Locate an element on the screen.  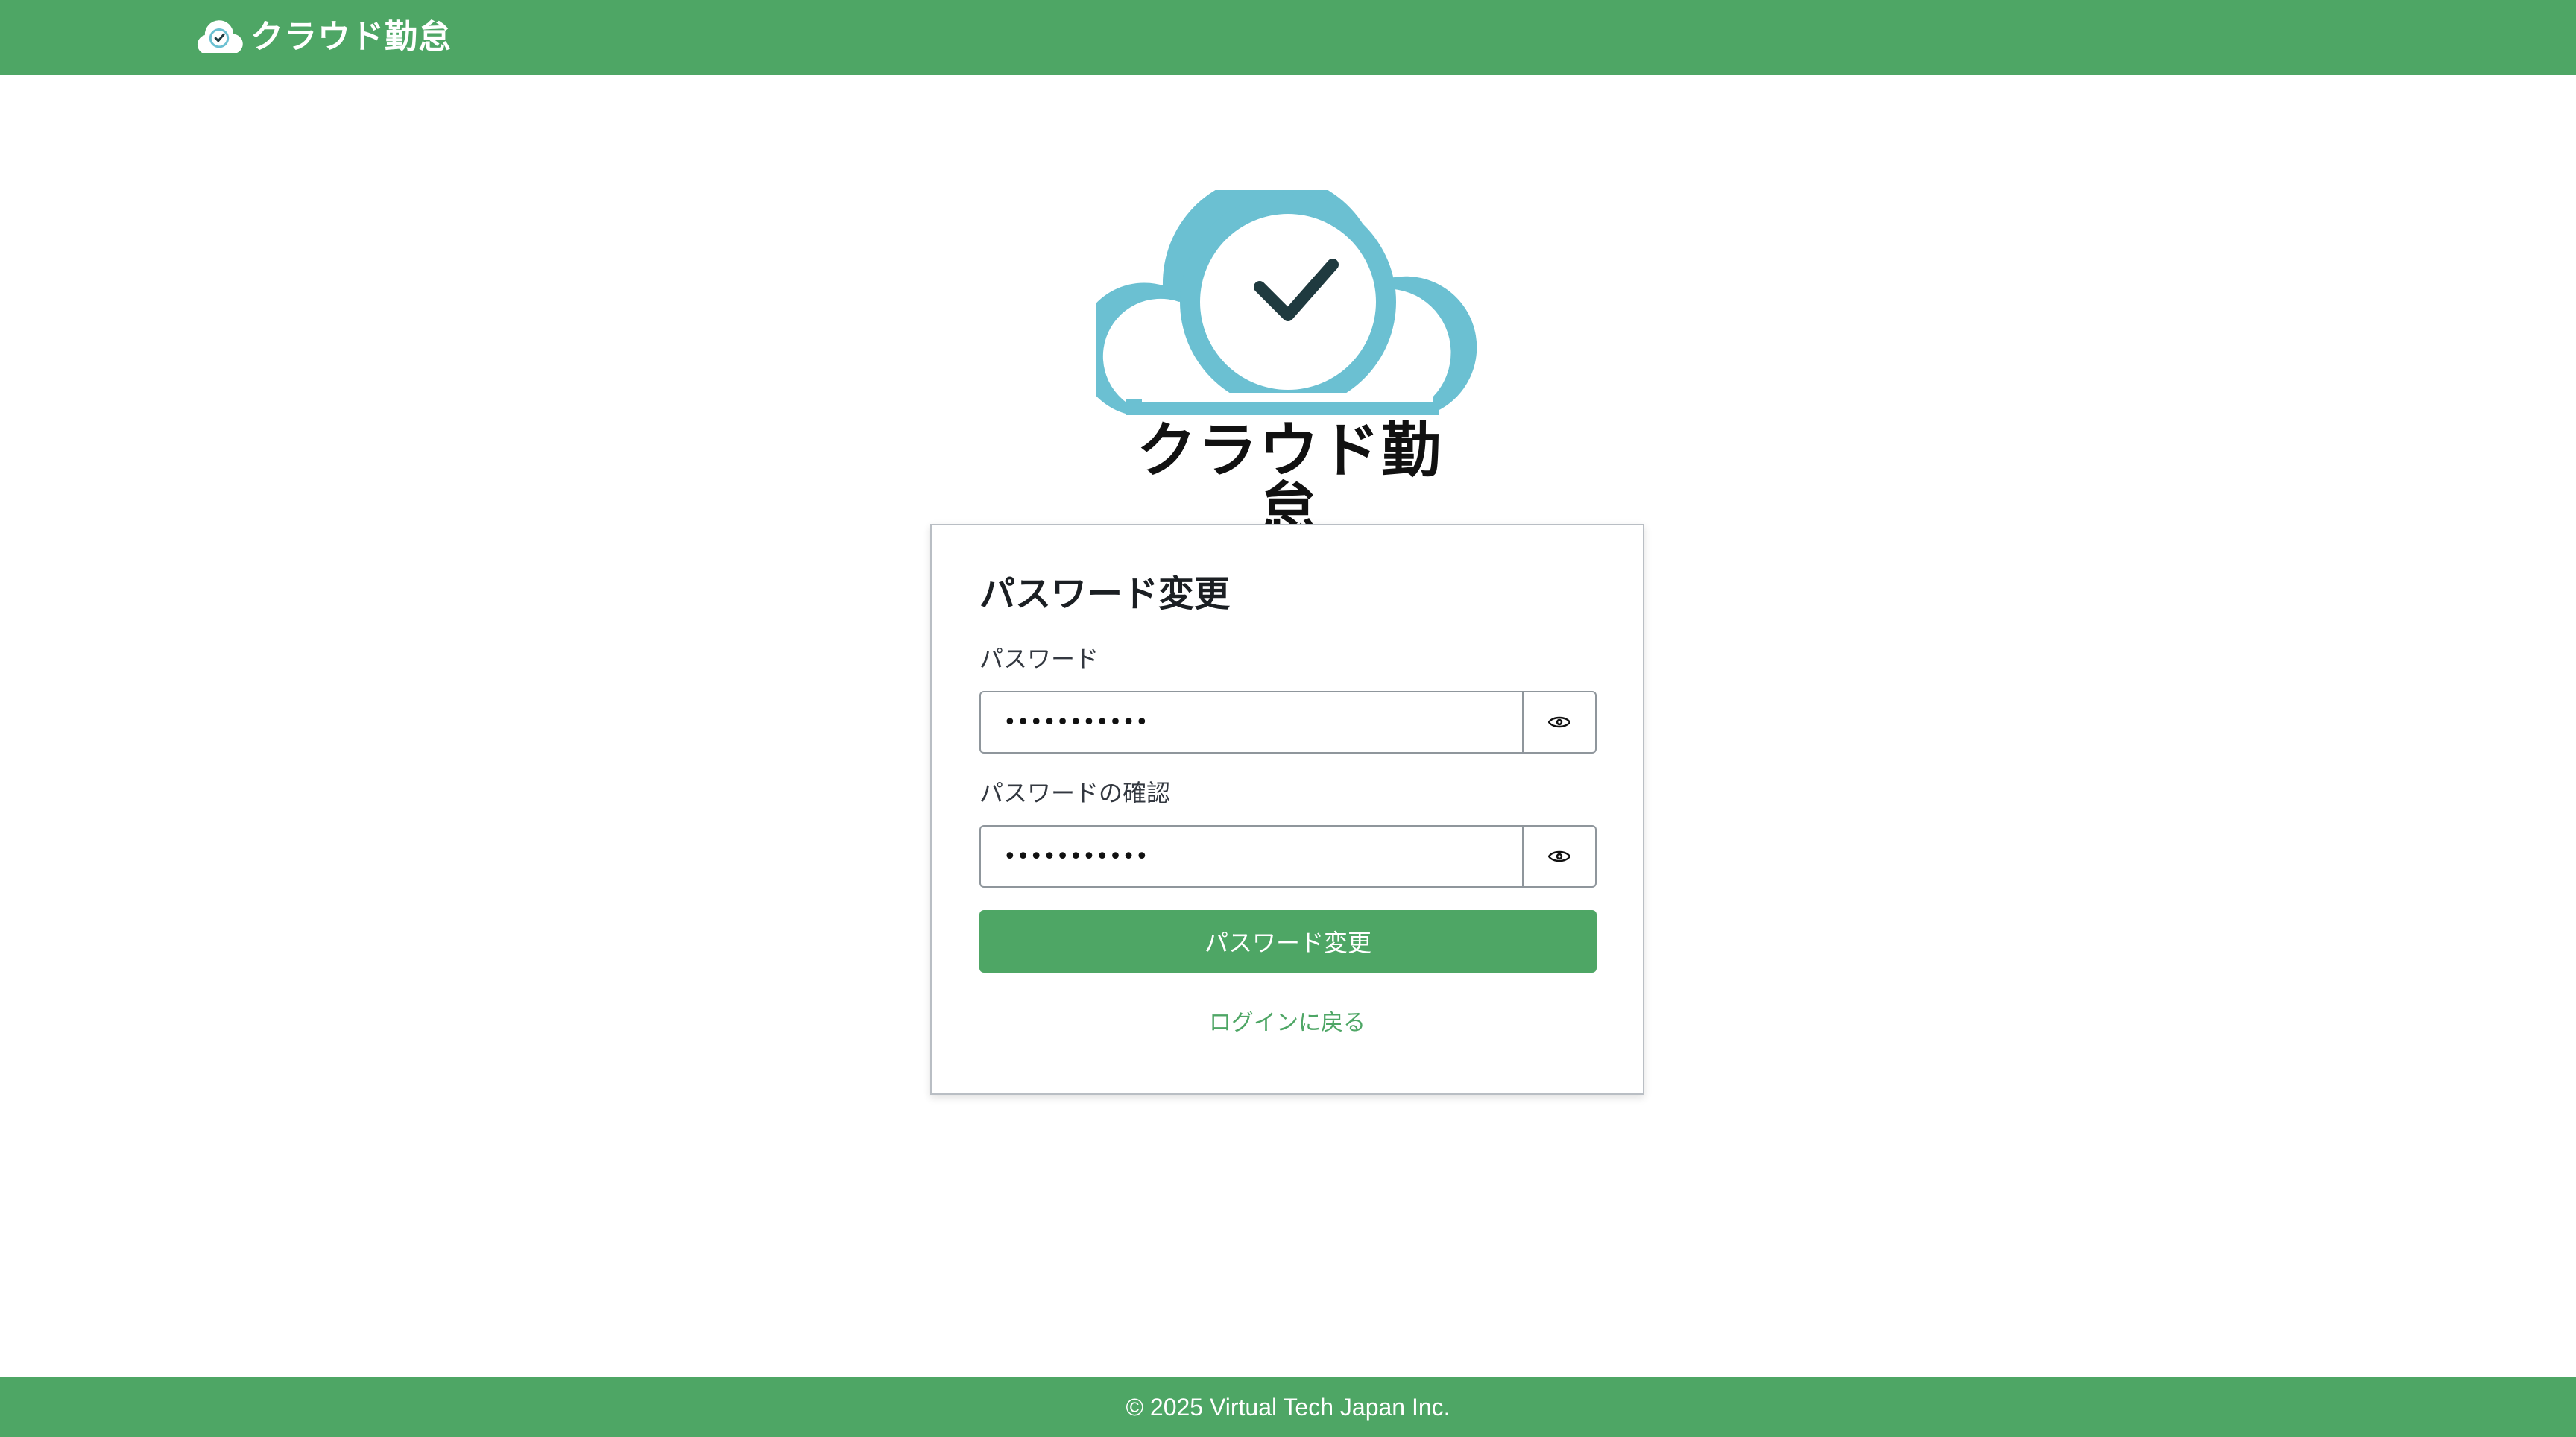
confirm-password-input-group is located at coordinates (1288, 857).